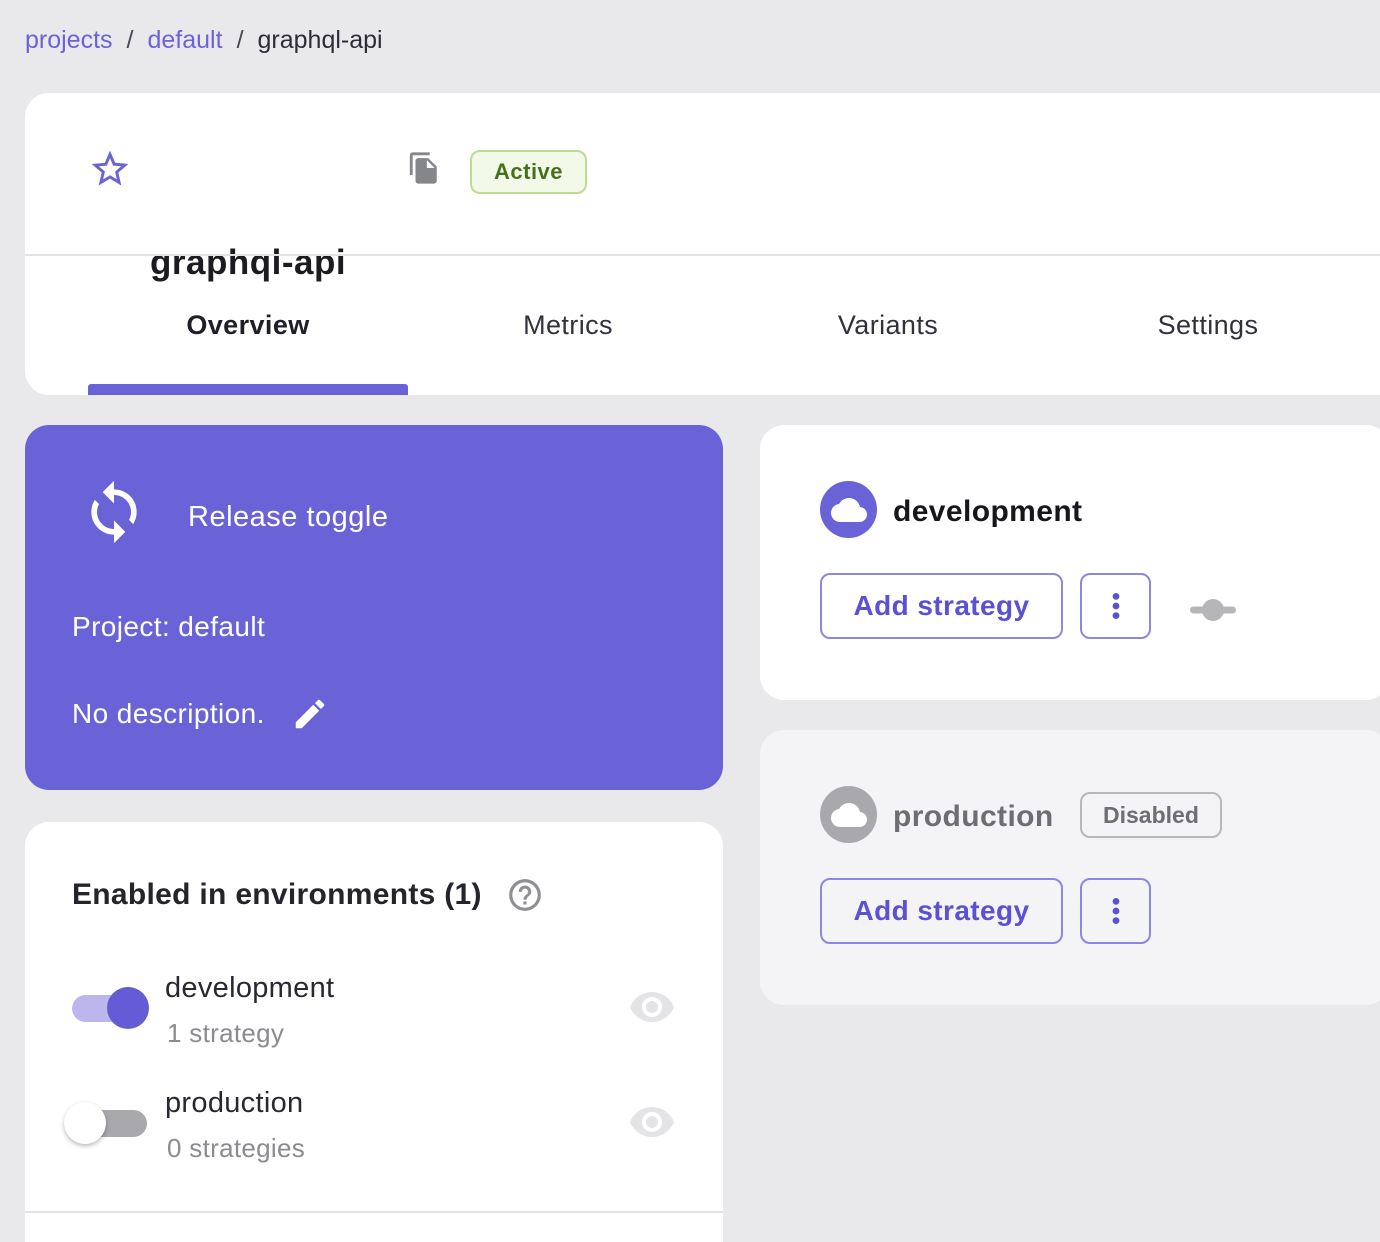 The width and height of the screenshot is (1380, 1242). I want to click on favorite-star-icon, so click(110, 169).